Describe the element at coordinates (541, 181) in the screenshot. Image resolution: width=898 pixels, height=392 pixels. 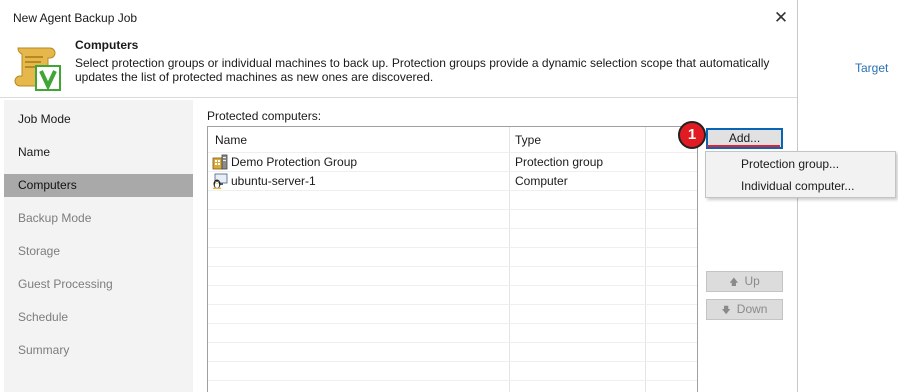
I see `row-type: Computer` at that location.